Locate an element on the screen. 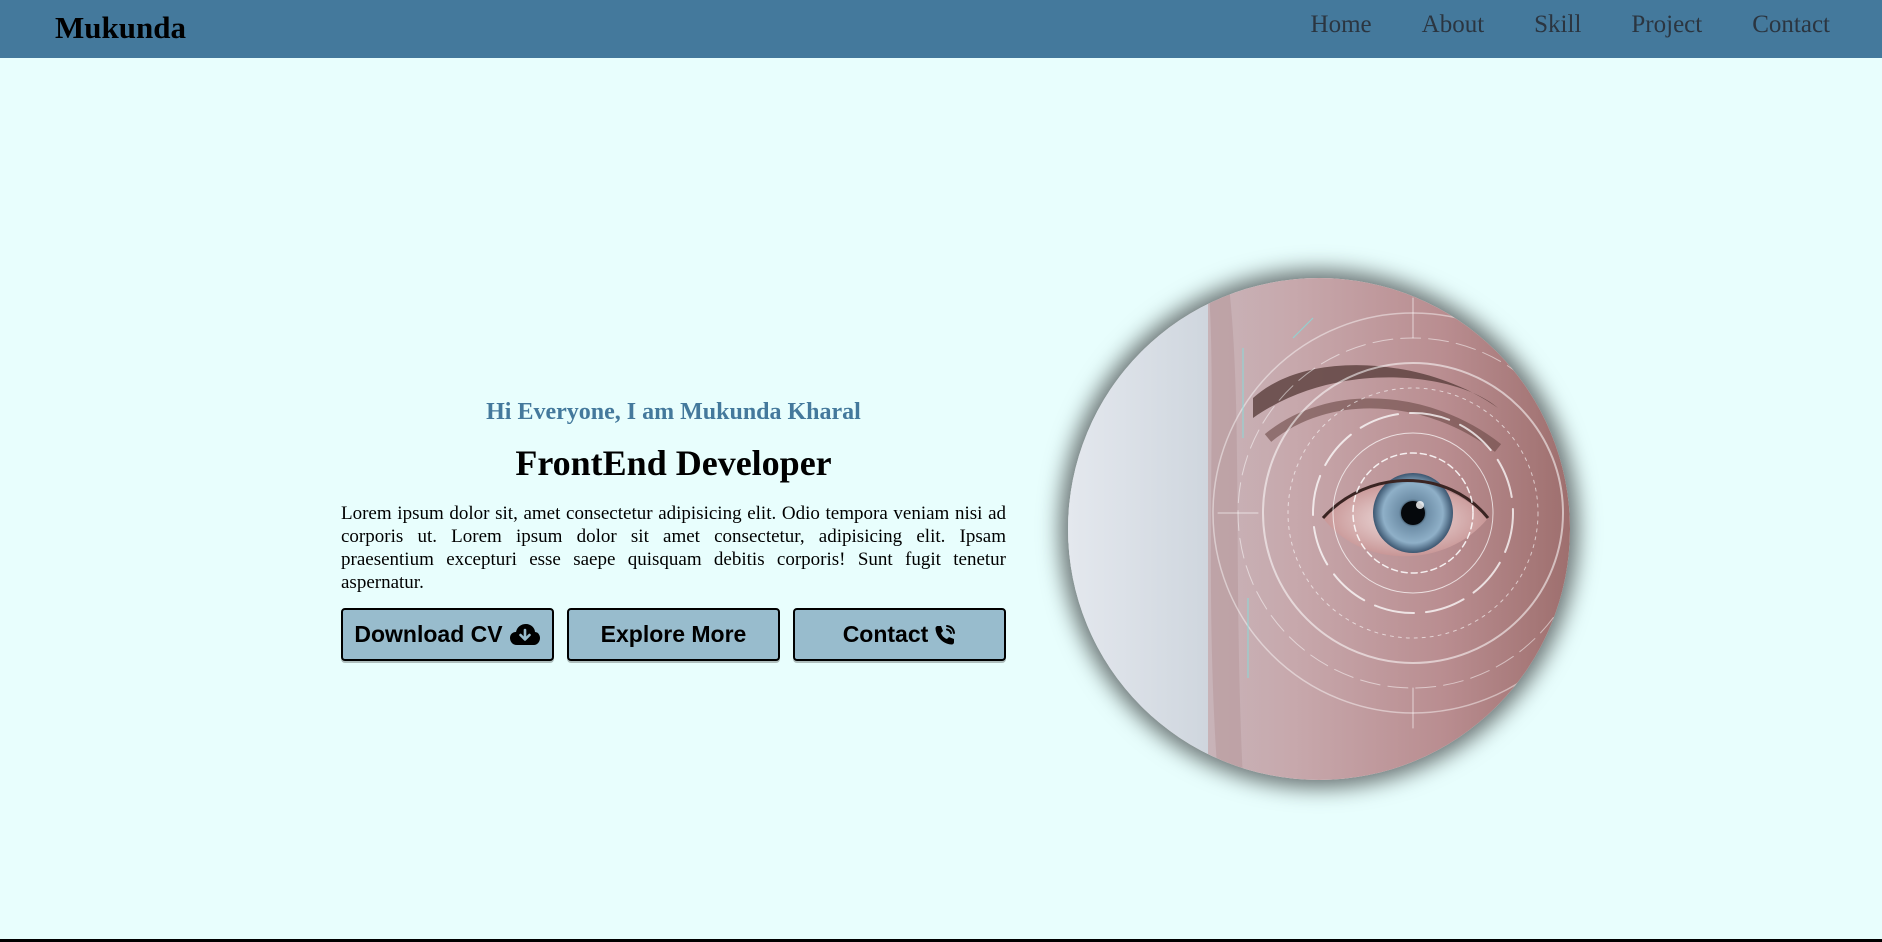 The width and height of the screenshot is (1882, 942). profile-image is located at coordinates (1319, 529).